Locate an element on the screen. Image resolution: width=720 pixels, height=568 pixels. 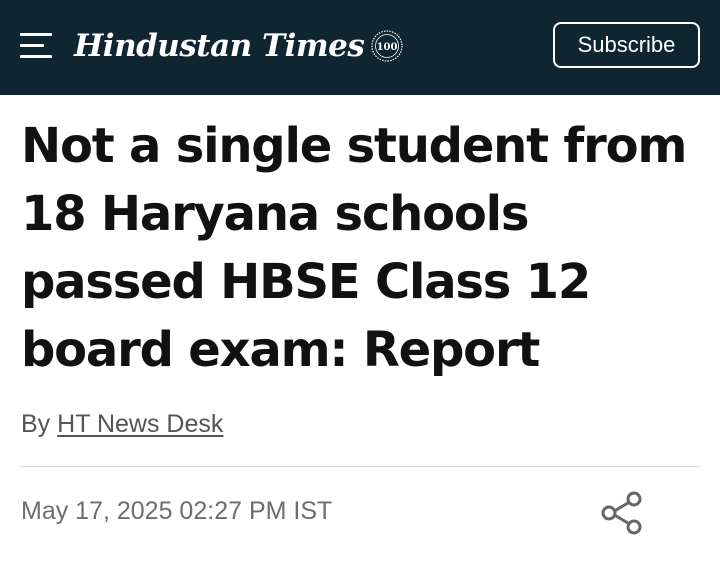
headline-line: board exam: Report is located at coordinates (280, 350).